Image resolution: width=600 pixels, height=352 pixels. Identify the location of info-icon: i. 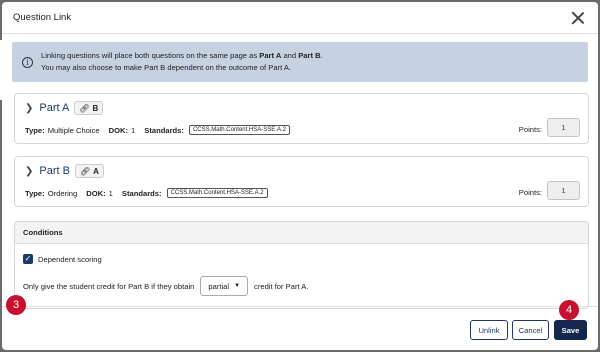
(27, 62).